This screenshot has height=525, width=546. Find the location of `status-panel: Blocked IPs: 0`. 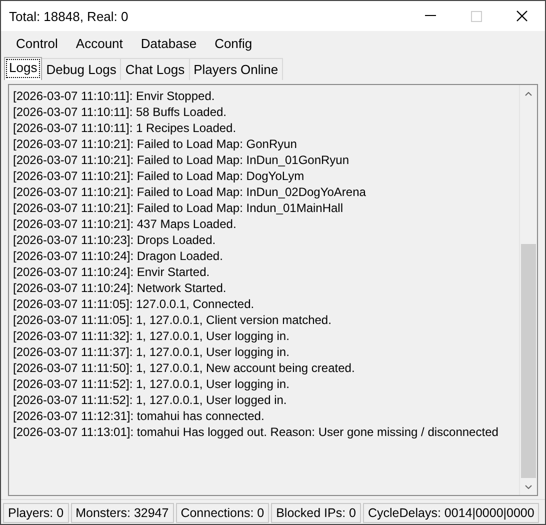

status-panel: Blocked IPs: 0 is located at coordinates (316, 513).